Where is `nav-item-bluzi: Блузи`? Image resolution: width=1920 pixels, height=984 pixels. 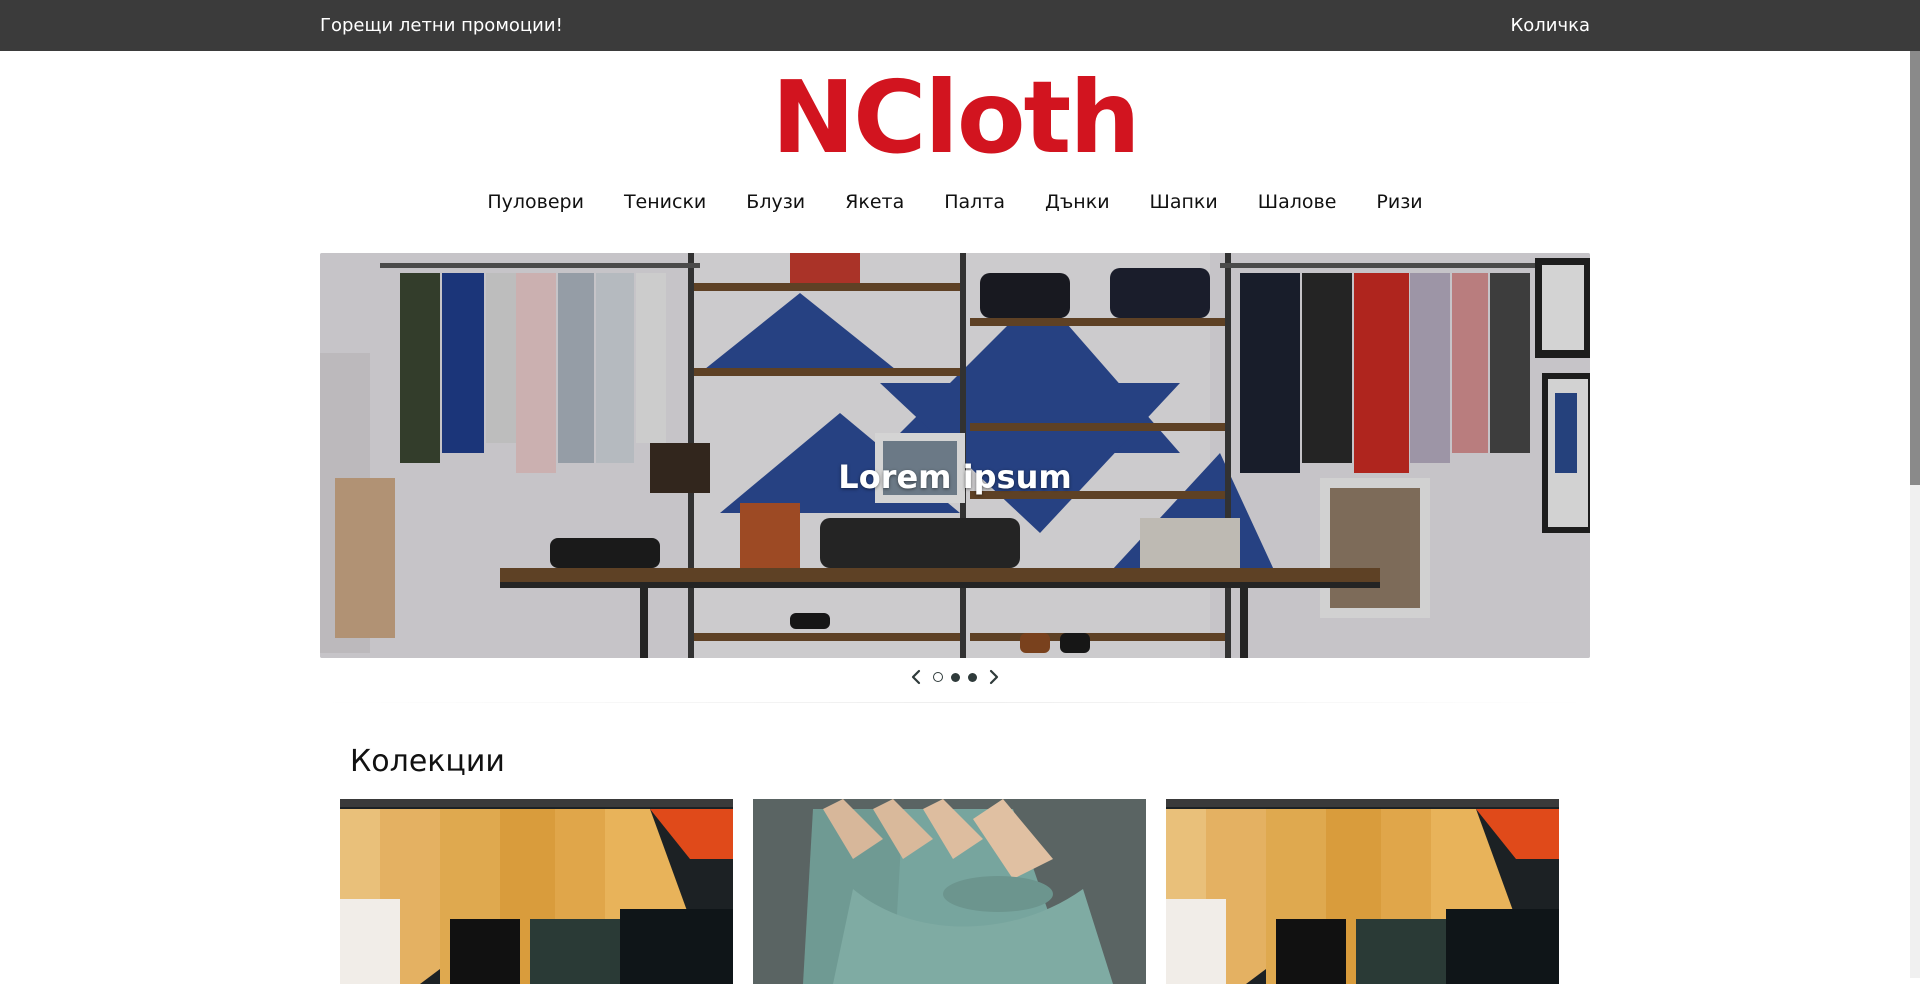 nav-item-bluzi: Блузи is located at coordinates (775, 202).